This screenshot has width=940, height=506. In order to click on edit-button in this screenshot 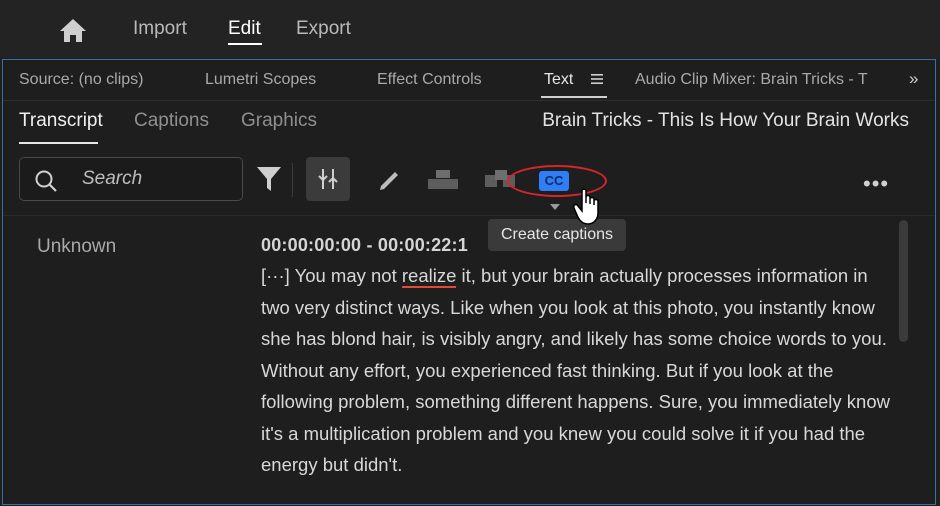, I will do `click(390, 179)`.